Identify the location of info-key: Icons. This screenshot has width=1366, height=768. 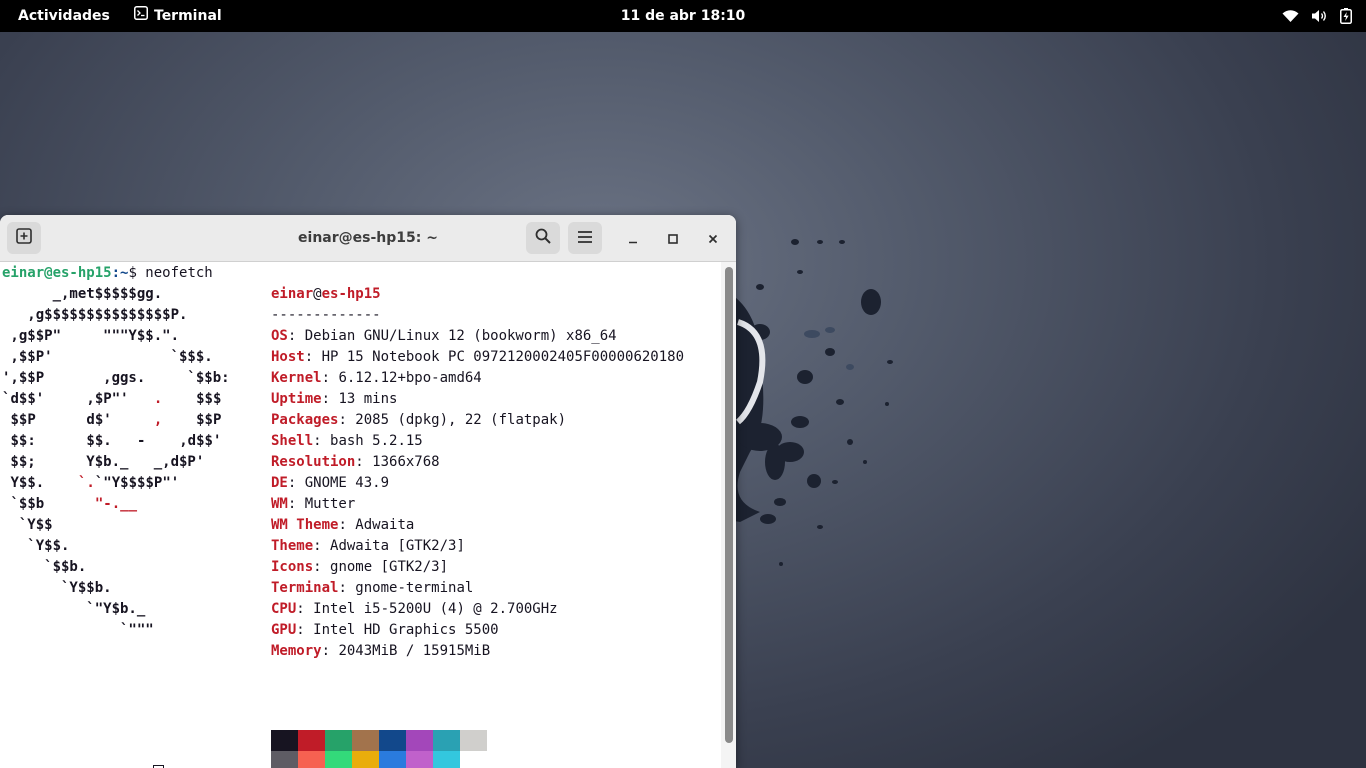
(292, 567).